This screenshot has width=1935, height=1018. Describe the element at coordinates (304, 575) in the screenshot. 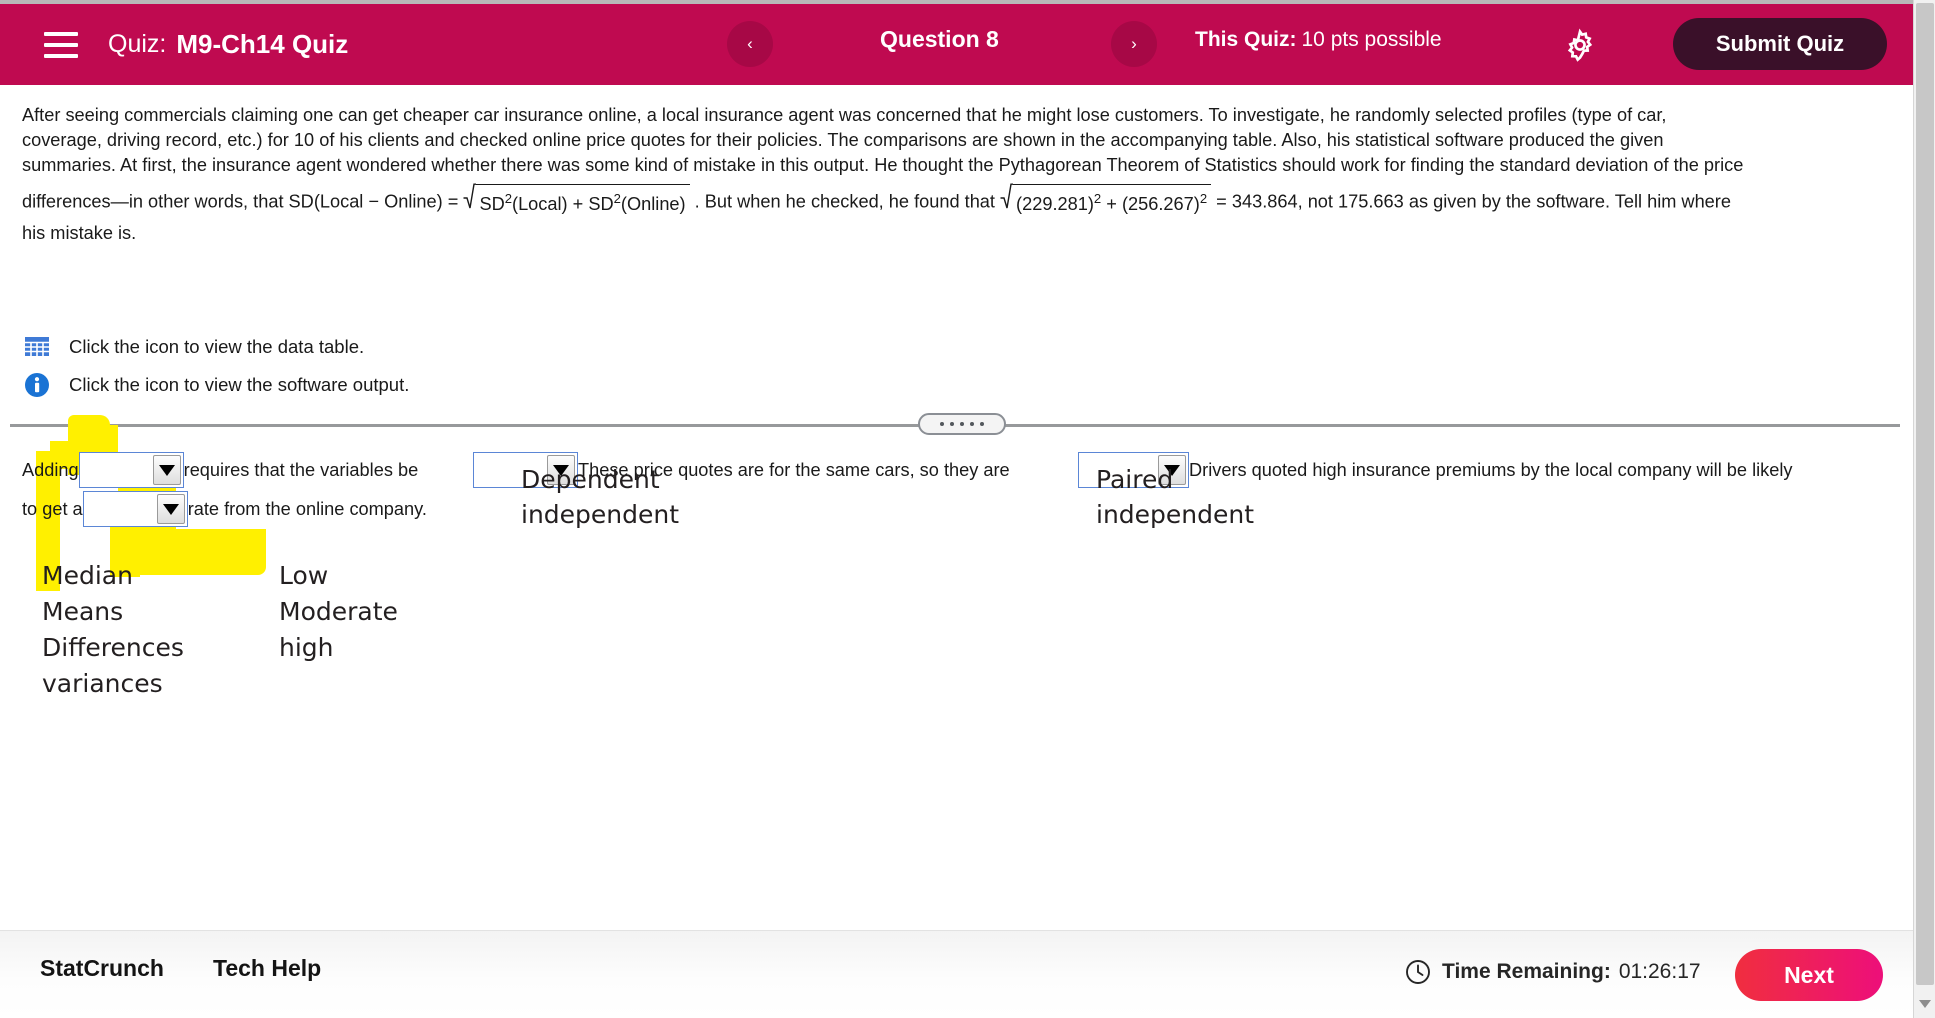

I see `annotation-line: Low` at that location.